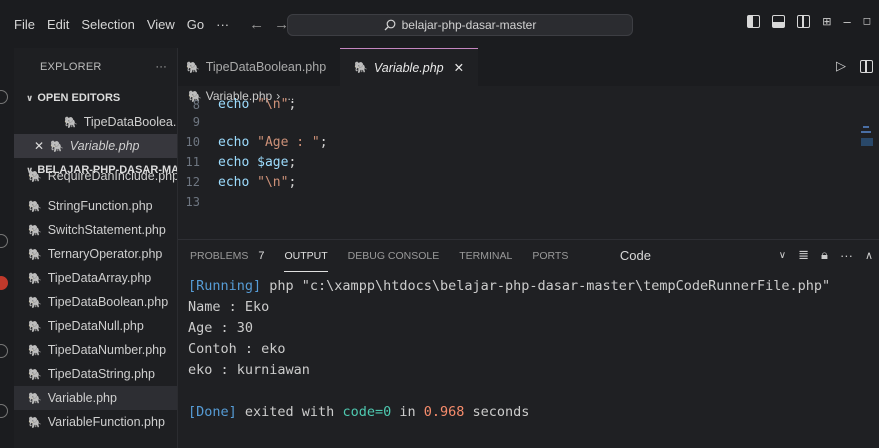 The height and width of the screenshot is (448, 879). What do you see at coordinates (779, 21) in the screenshot?
I see `toggle-panel-icon` at bounding box center [779, 21].